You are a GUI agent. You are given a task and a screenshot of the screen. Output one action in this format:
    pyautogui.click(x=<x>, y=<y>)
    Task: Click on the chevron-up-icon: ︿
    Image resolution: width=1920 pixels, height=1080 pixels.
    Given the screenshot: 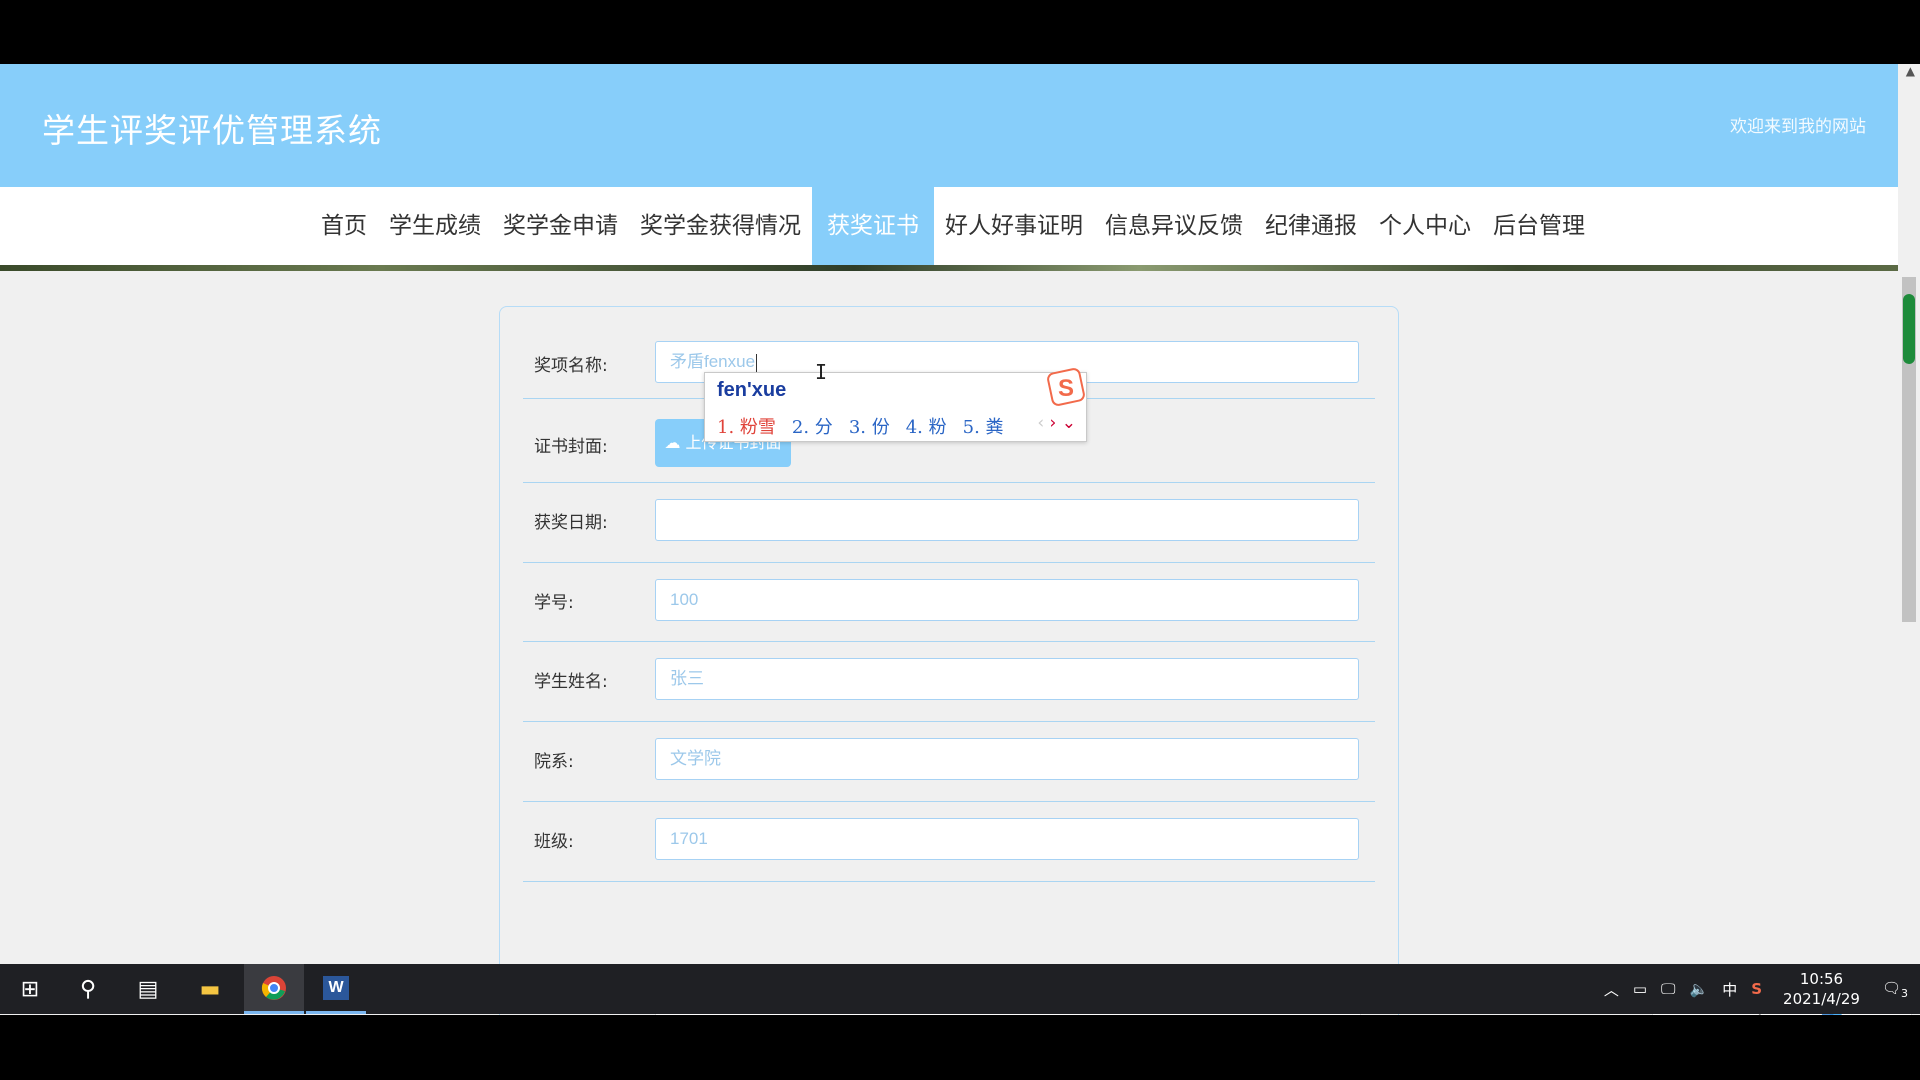 What is the action you would take?
    pyautogui.click(x=1611, y=989)
    